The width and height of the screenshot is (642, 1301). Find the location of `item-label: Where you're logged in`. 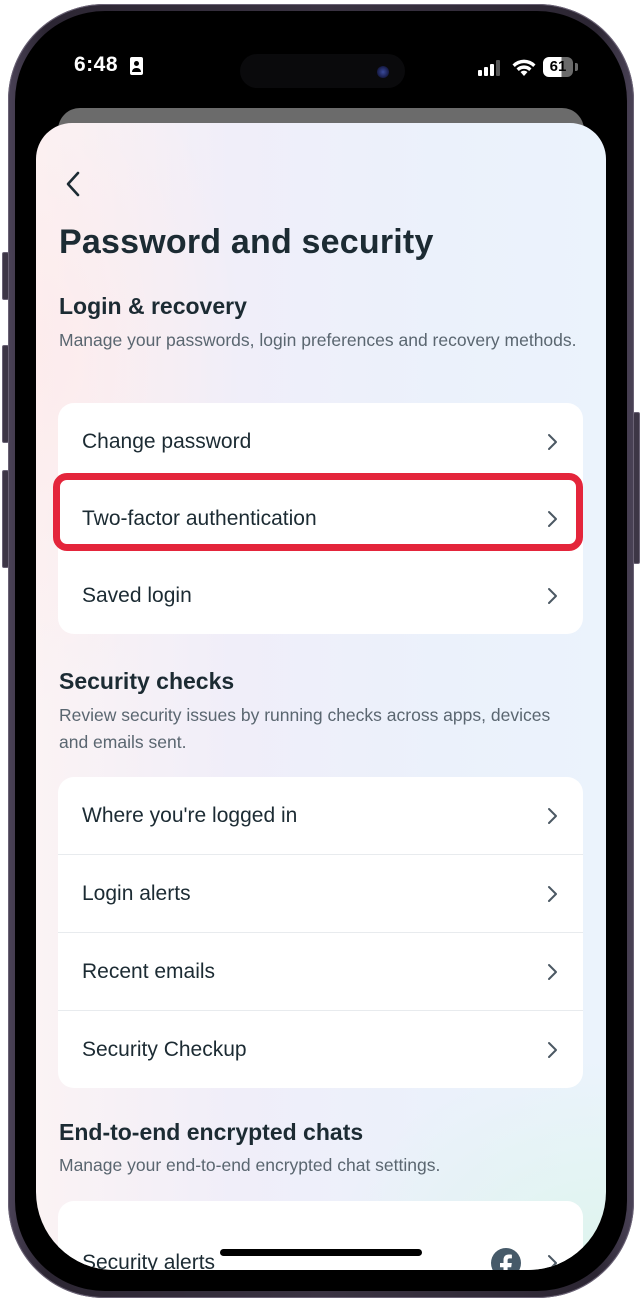

item-label: Where you're logged in is located at coordinates (190, 815).